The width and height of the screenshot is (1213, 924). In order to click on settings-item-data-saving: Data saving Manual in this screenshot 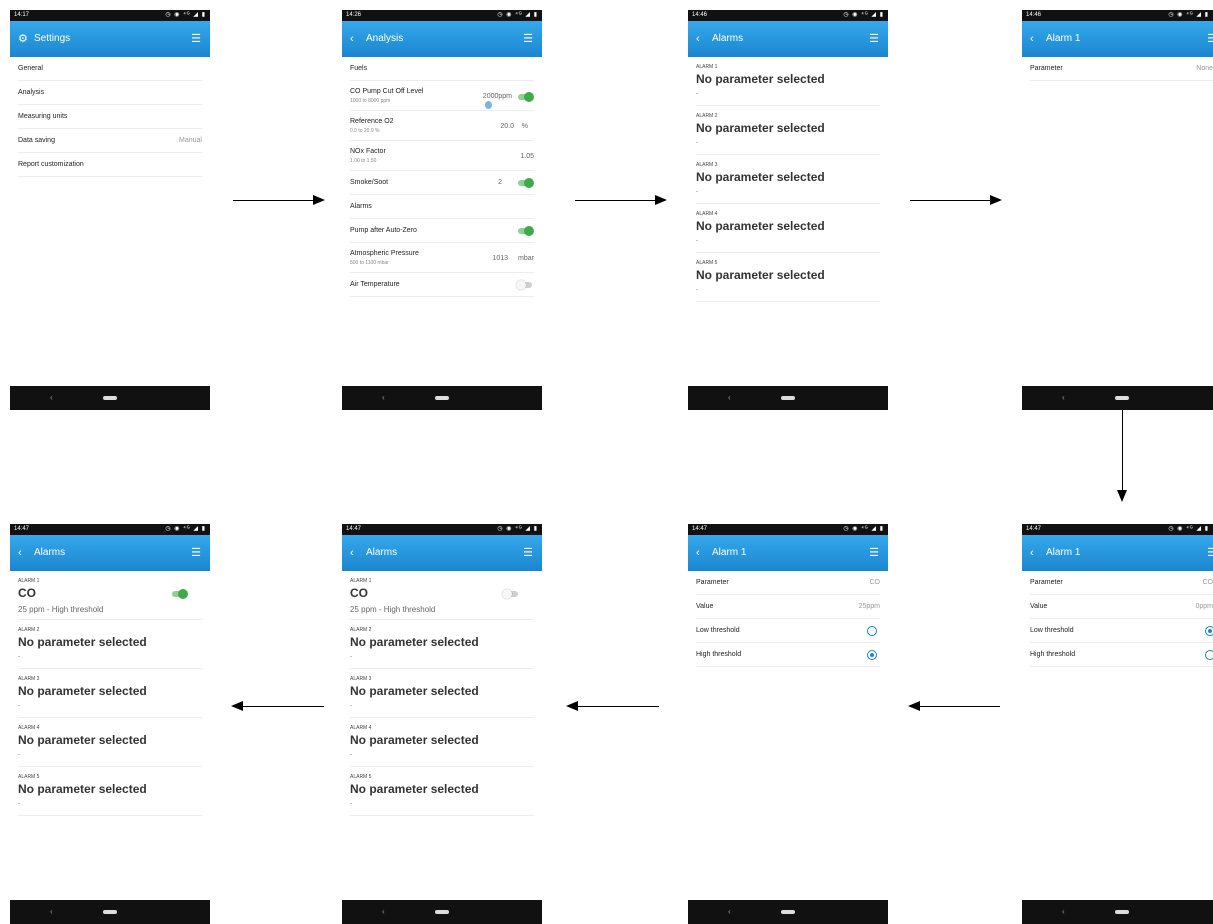, I will do `click(110, 141)`.